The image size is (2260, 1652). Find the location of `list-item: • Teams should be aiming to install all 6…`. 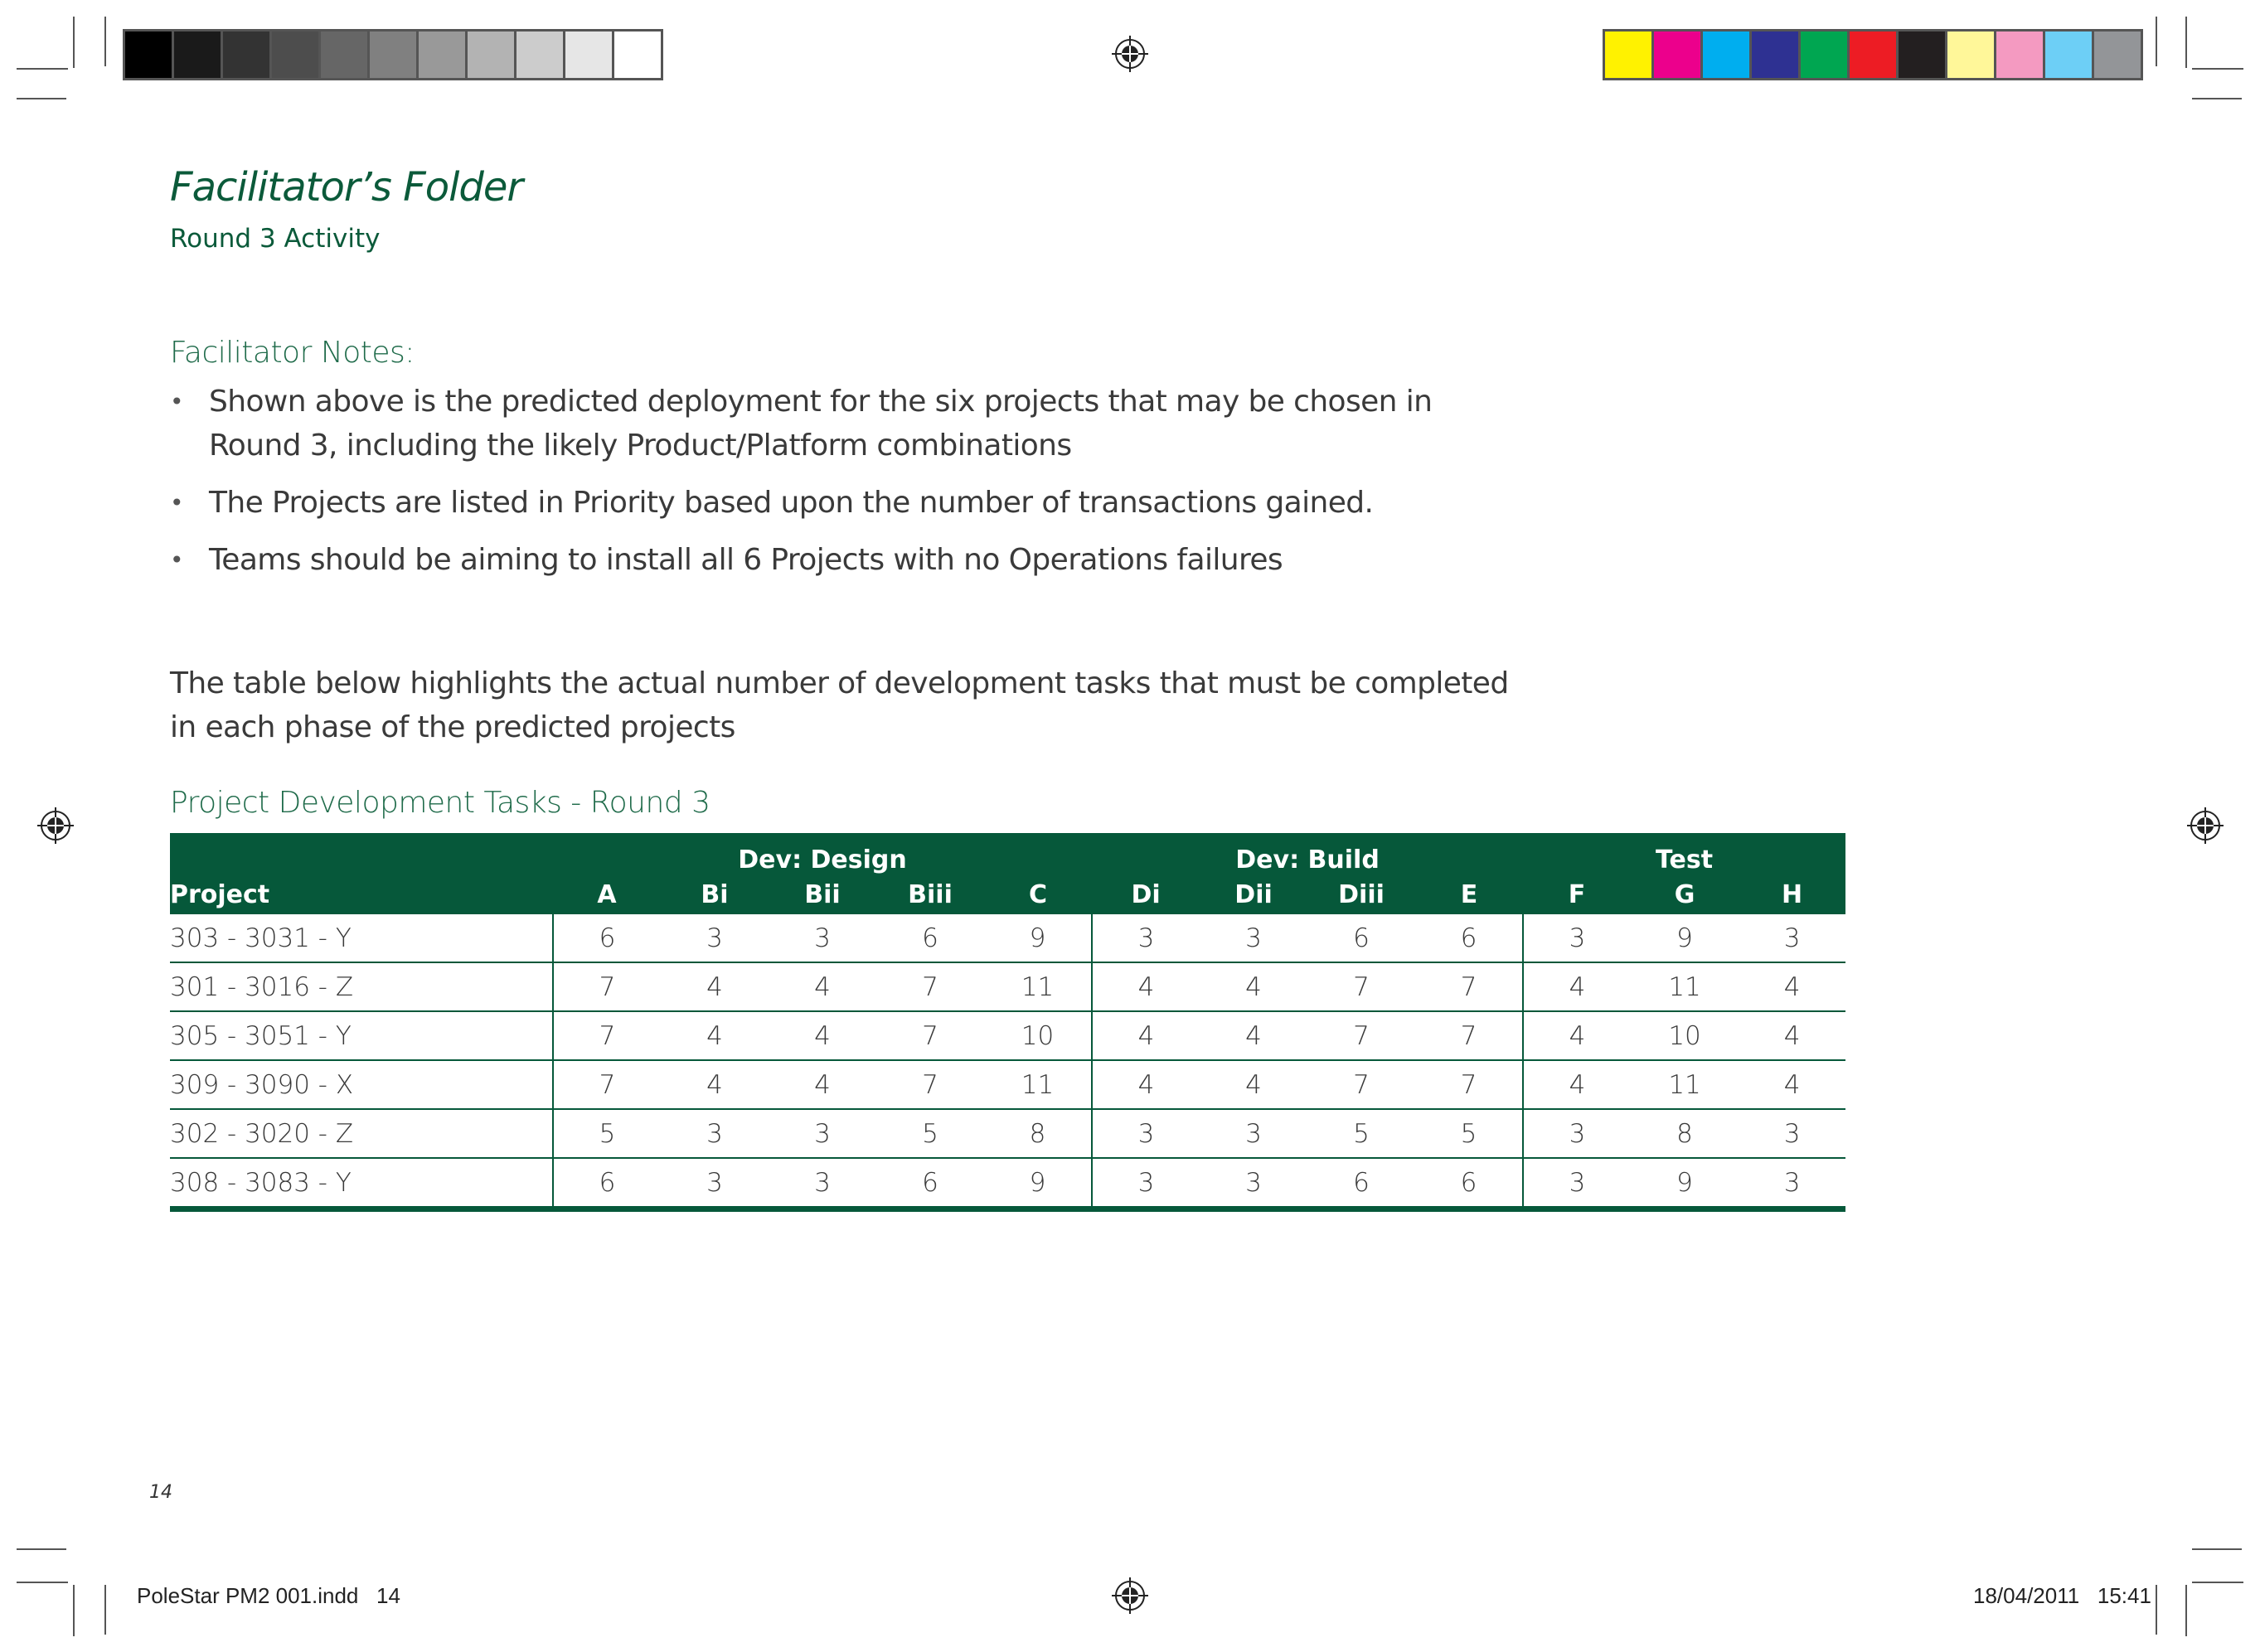

list-item: • Teams should be aiming to install all 6… is located at coordinates (842, 560).